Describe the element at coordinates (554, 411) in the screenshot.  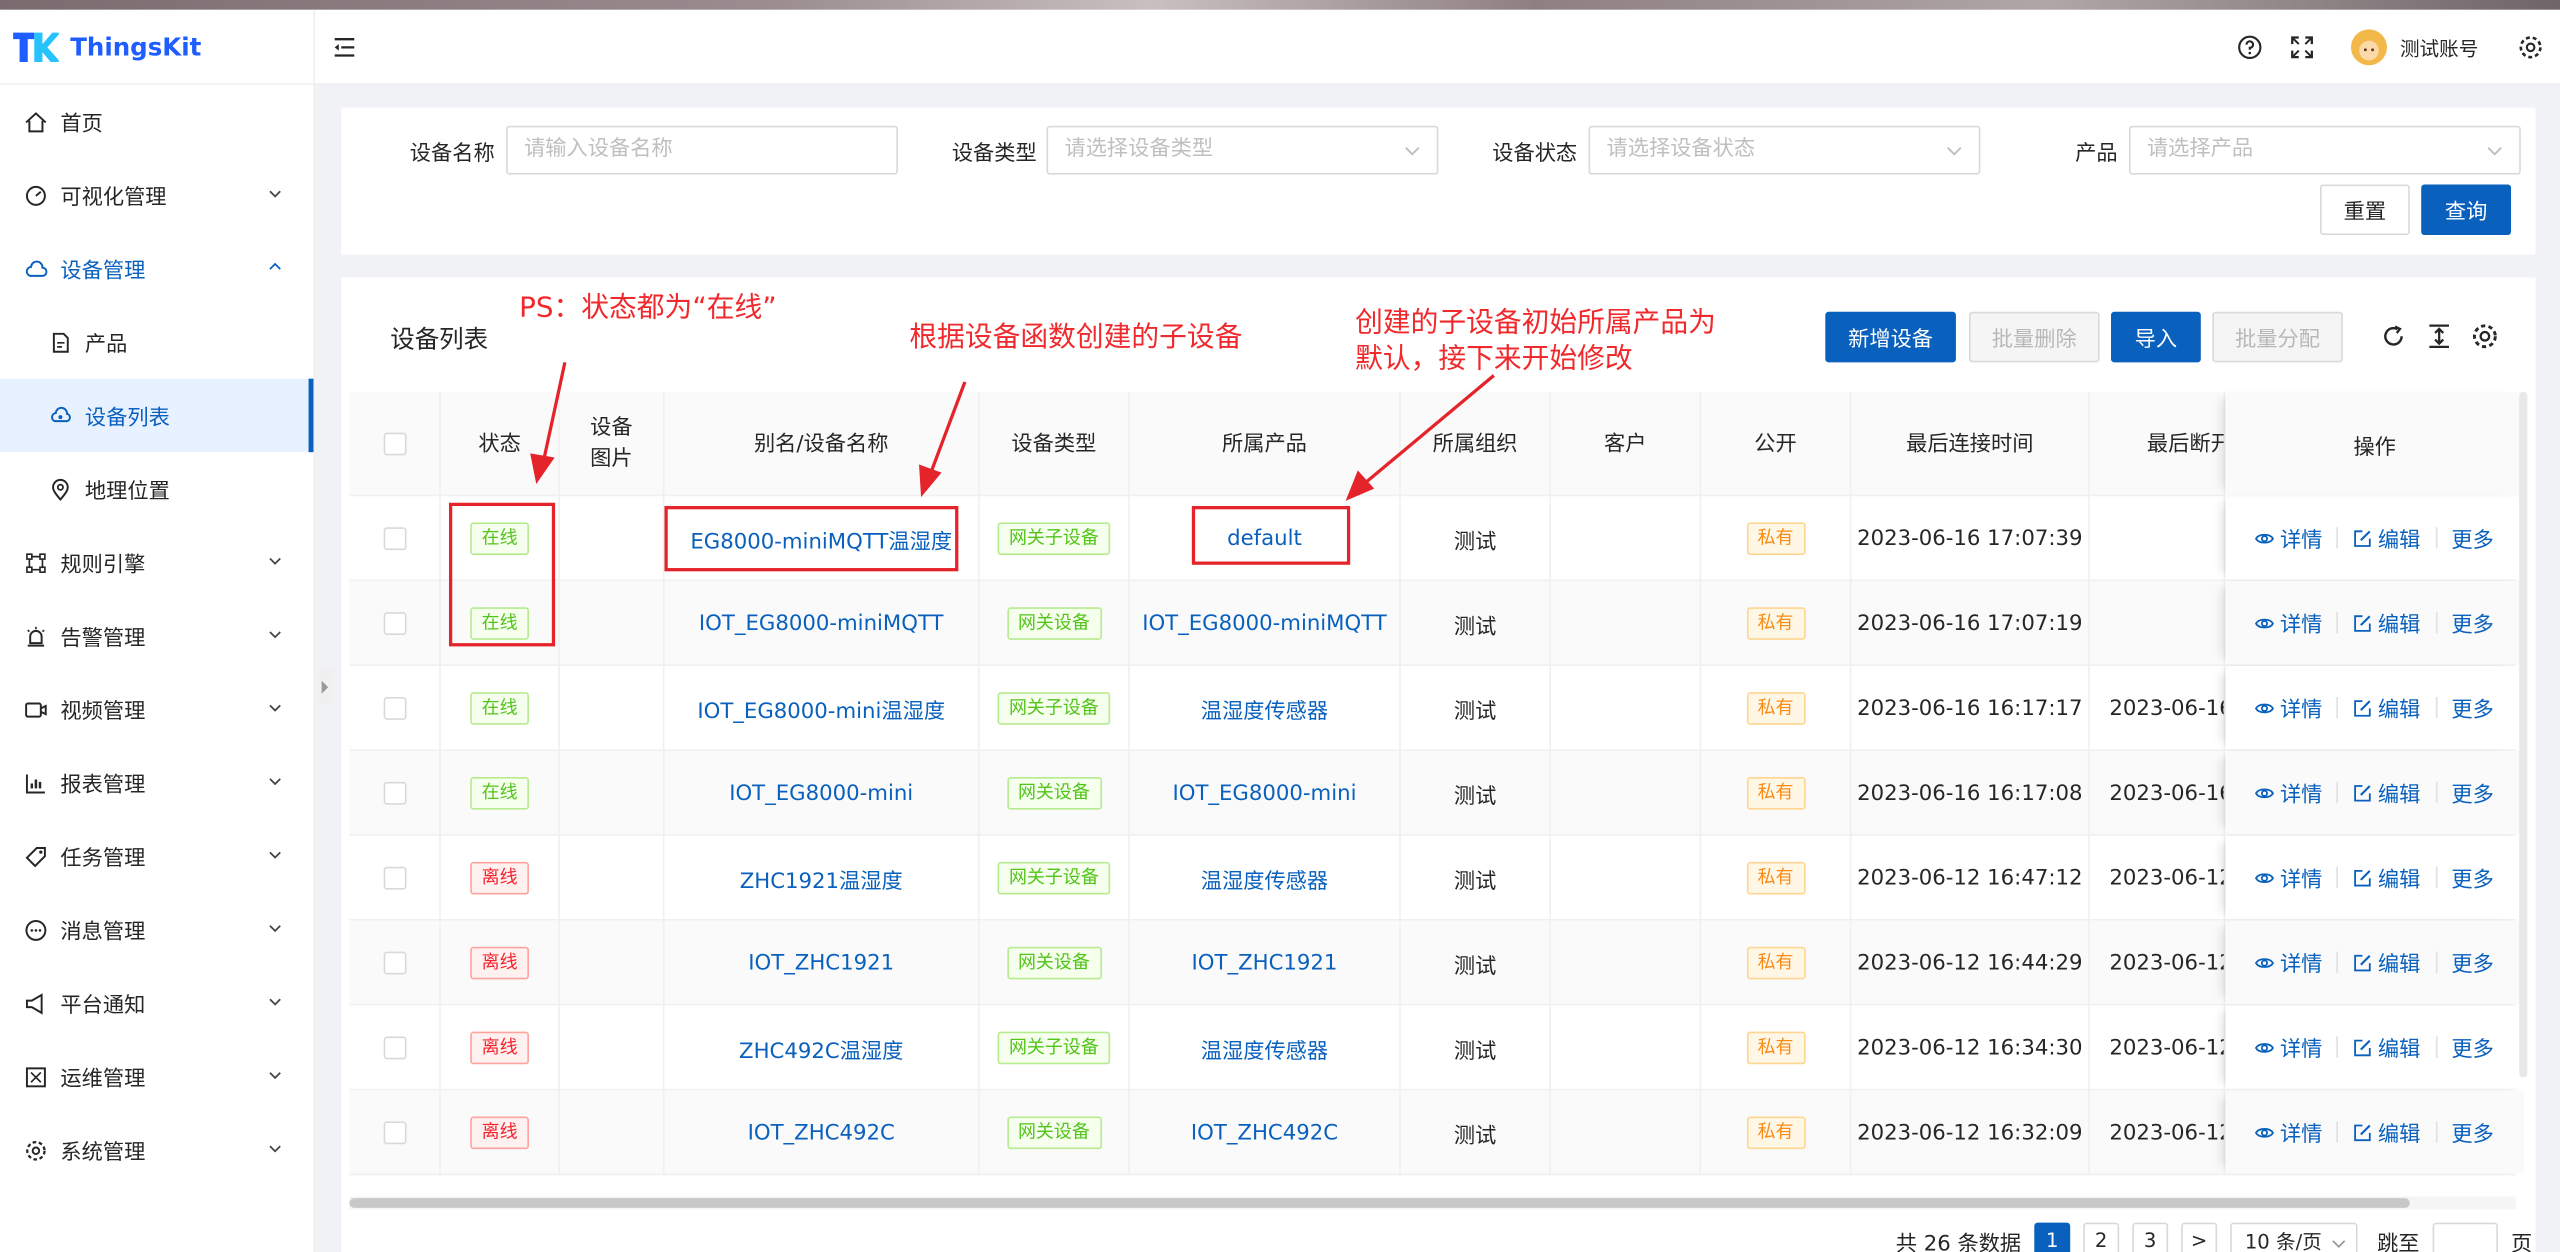
I see `arrow-status-line` at that location.